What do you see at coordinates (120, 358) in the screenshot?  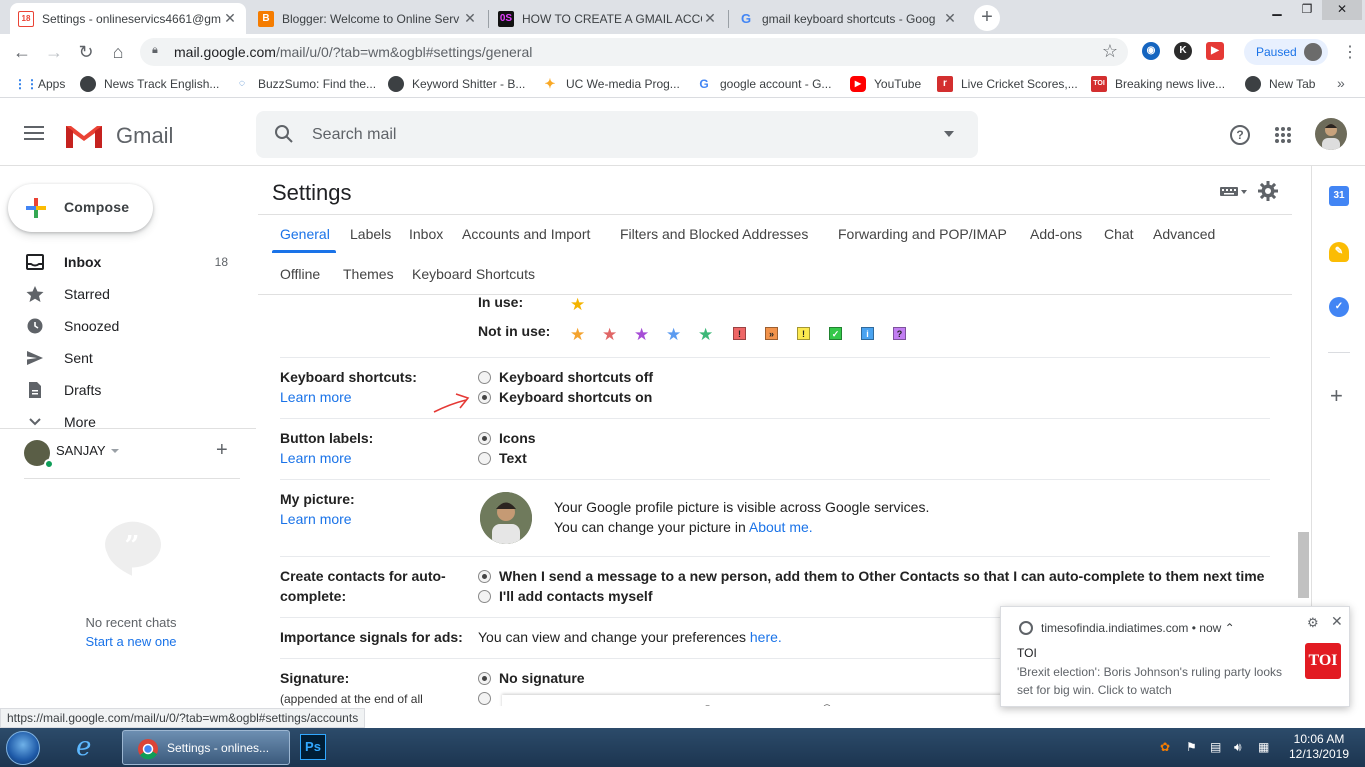 I see `nav-item-sent: Sent` at bounding box center [120, 358].